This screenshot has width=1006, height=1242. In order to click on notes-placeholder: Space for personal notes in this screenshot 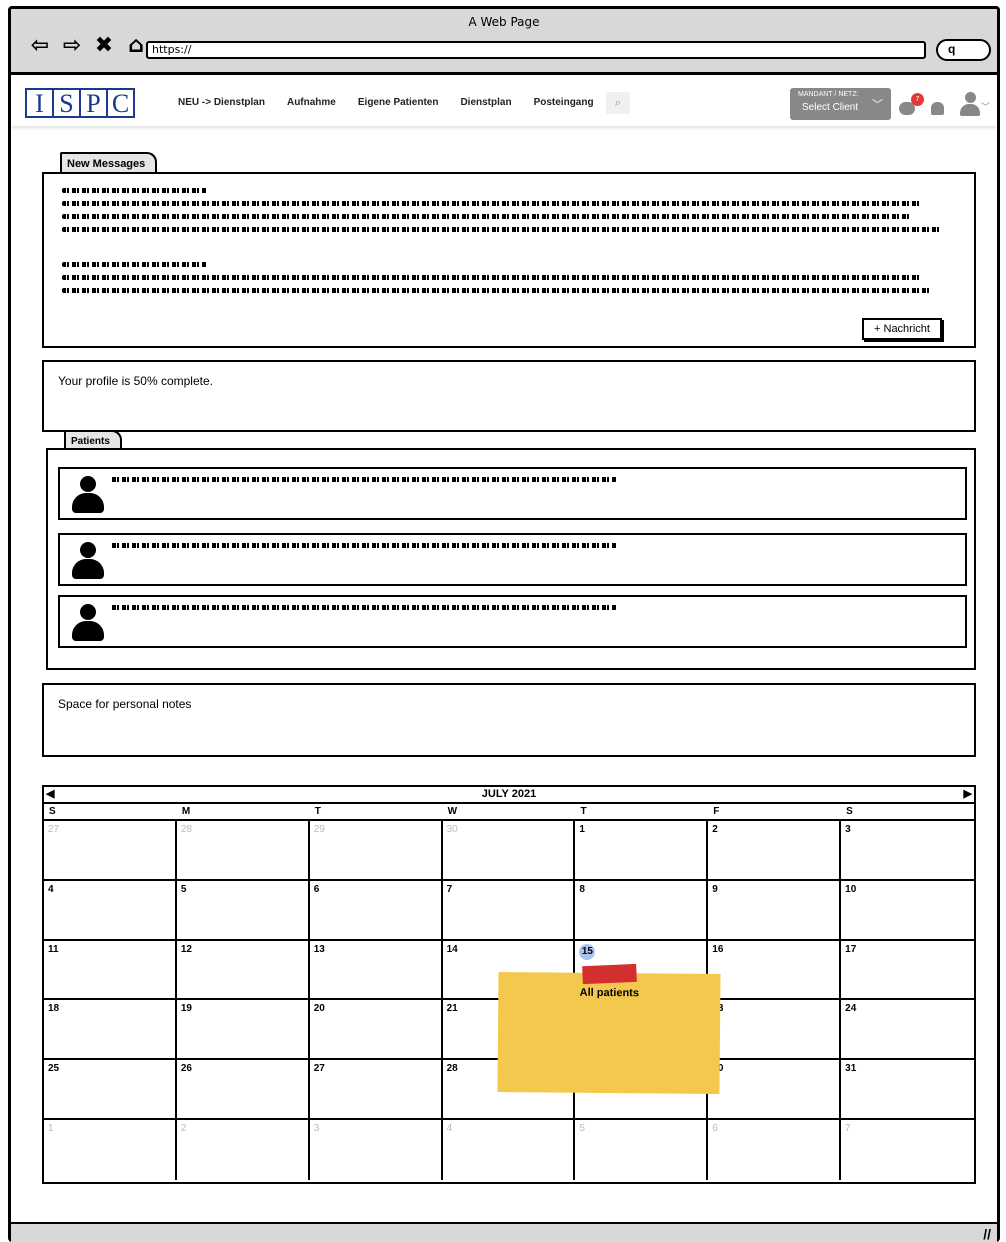, I will do `click(125, 704)`.